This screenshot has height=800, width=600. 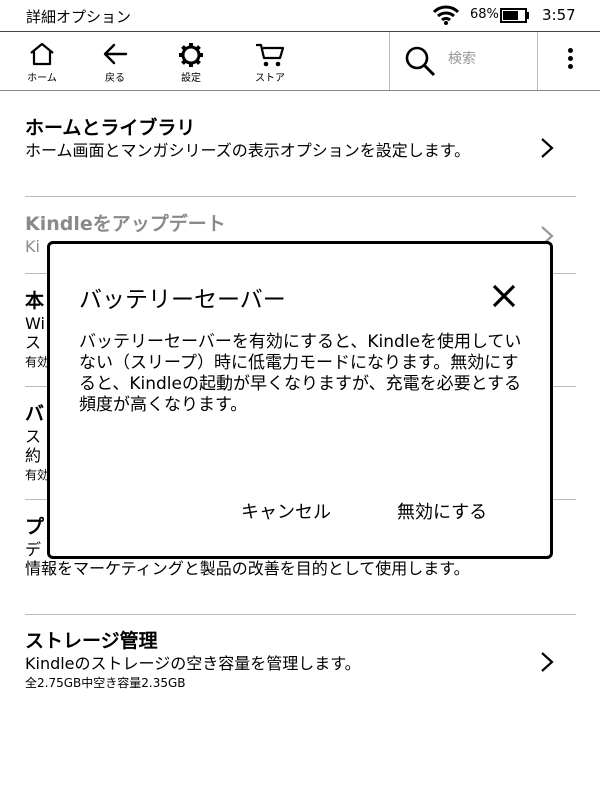 What do you see at coordinates (488, 59) in the screenshot?
I see `search-input` at bounding box center [488, 59].